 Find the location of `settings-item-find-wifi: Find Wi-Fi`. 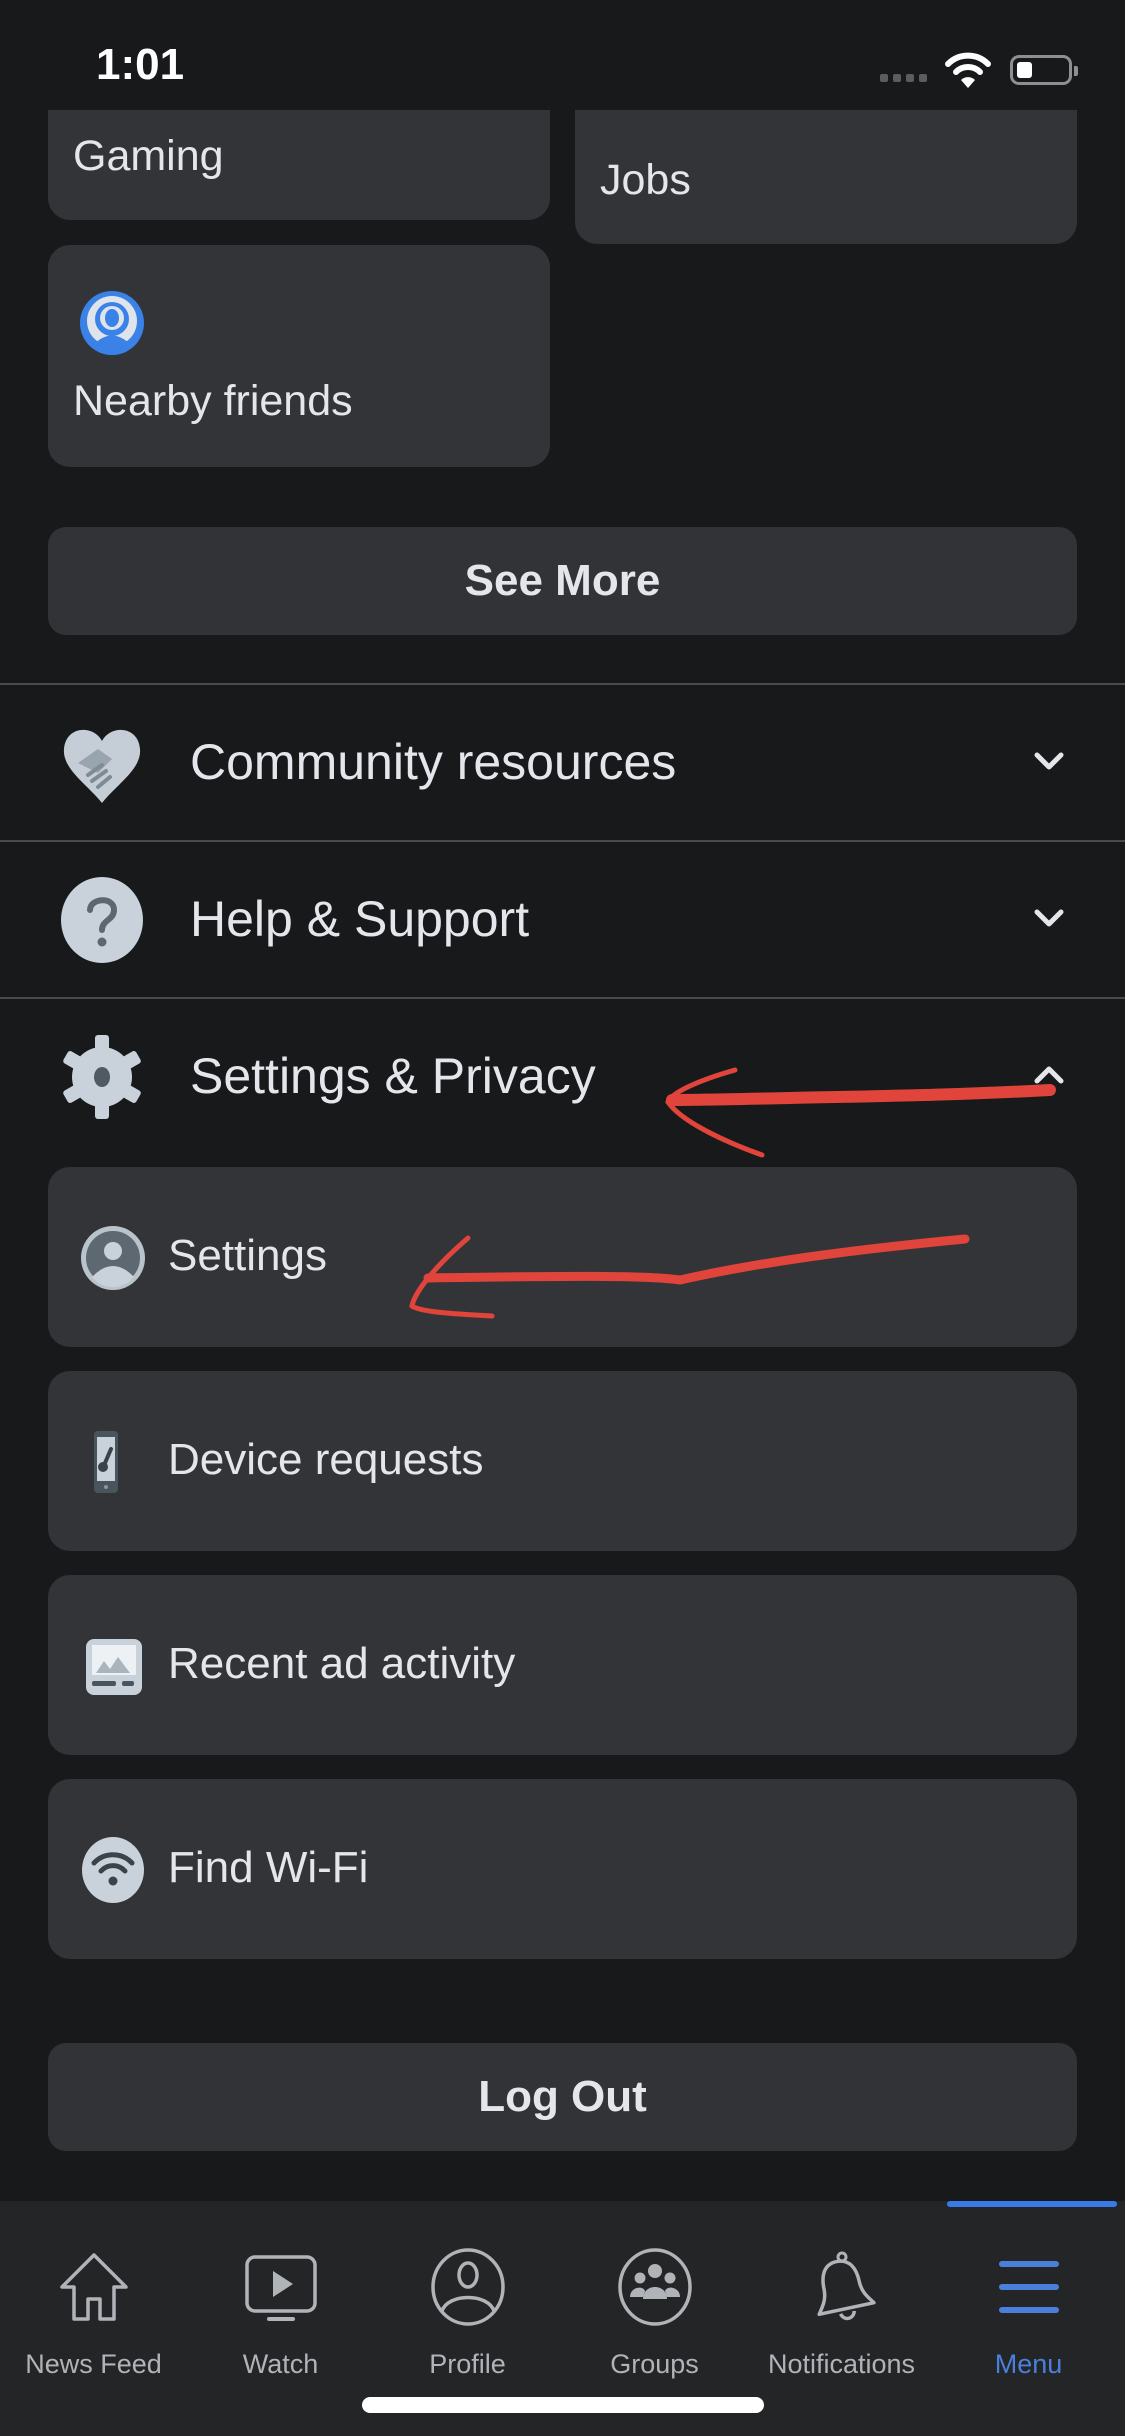

settings-item-find-wifi: Find Wi-Fi is located at coordinates (562, 1869).